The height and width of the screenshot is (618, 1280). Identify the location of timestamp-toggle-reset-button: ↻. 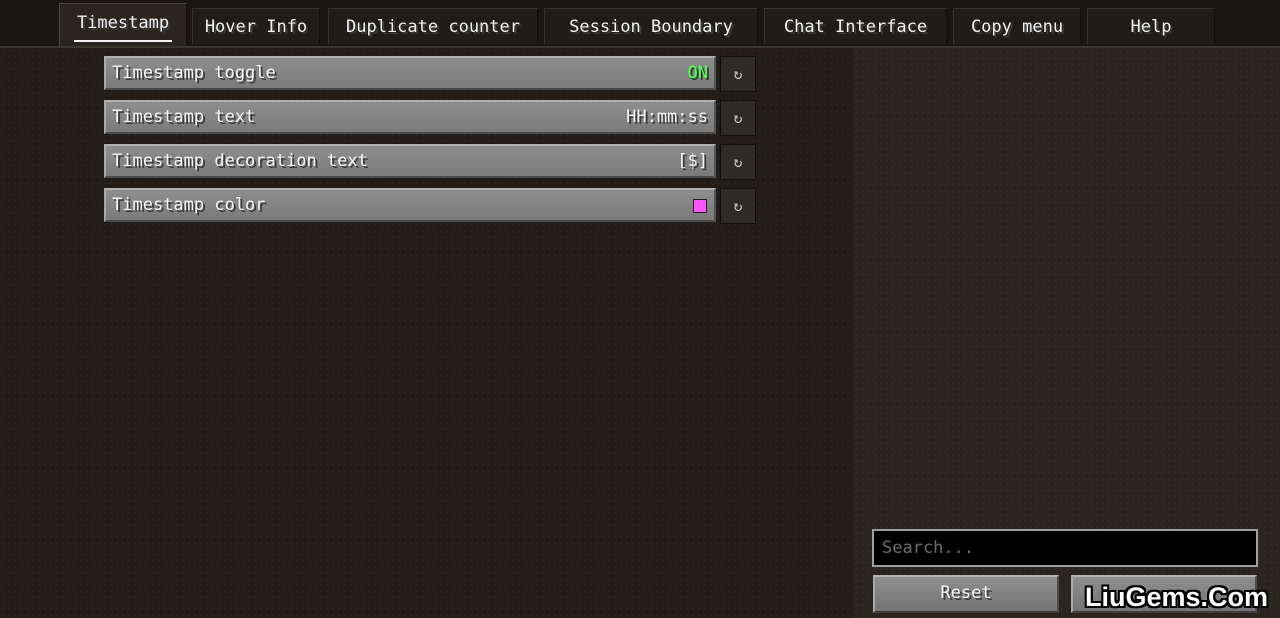
(738, 74).